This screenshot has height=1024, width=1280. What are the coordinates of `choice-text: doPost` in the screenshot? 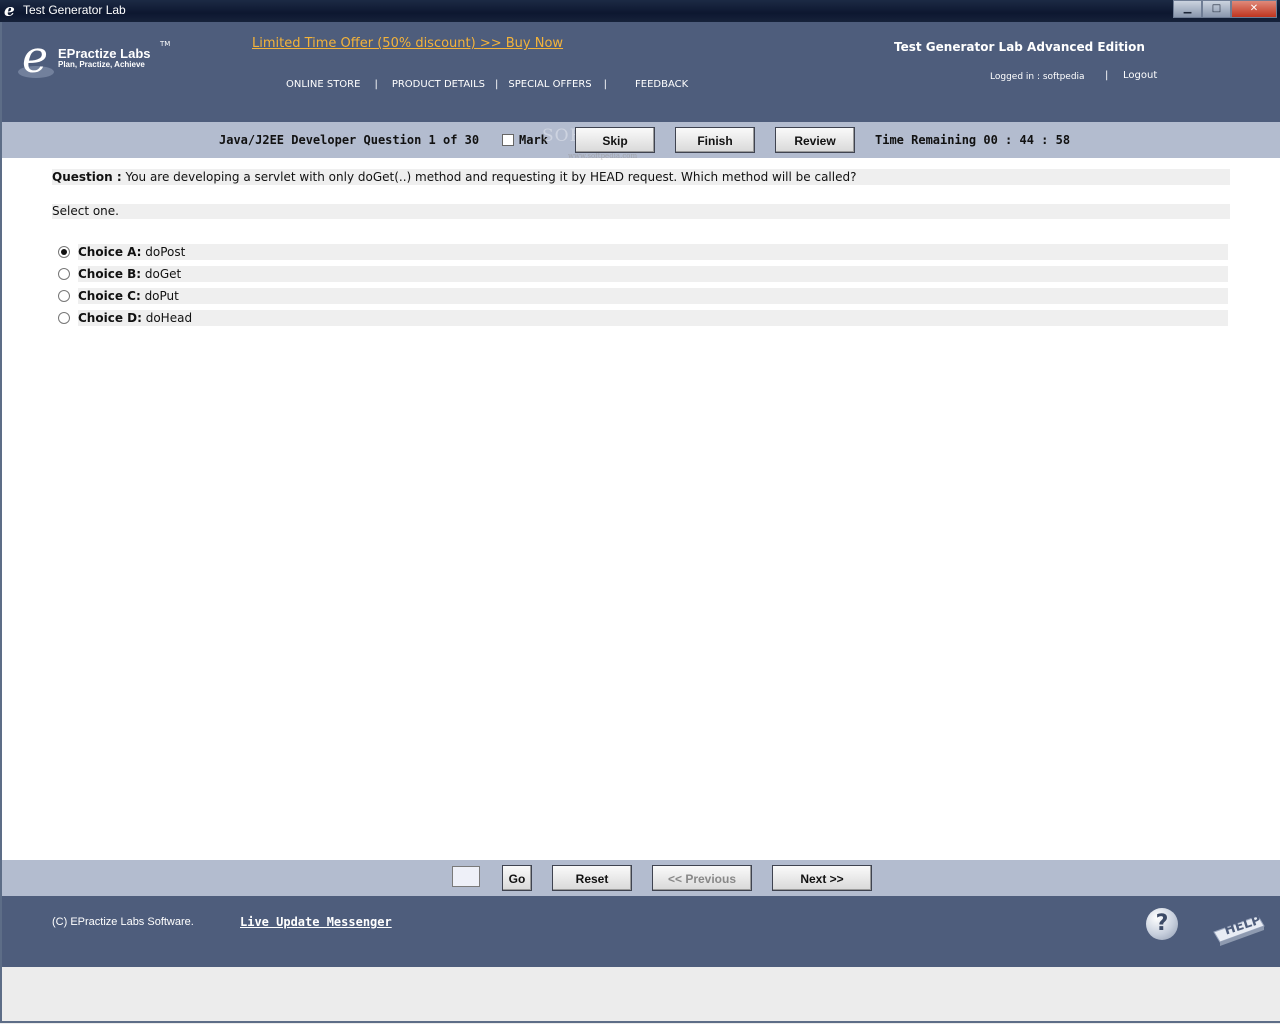 It's located at (163, 252).